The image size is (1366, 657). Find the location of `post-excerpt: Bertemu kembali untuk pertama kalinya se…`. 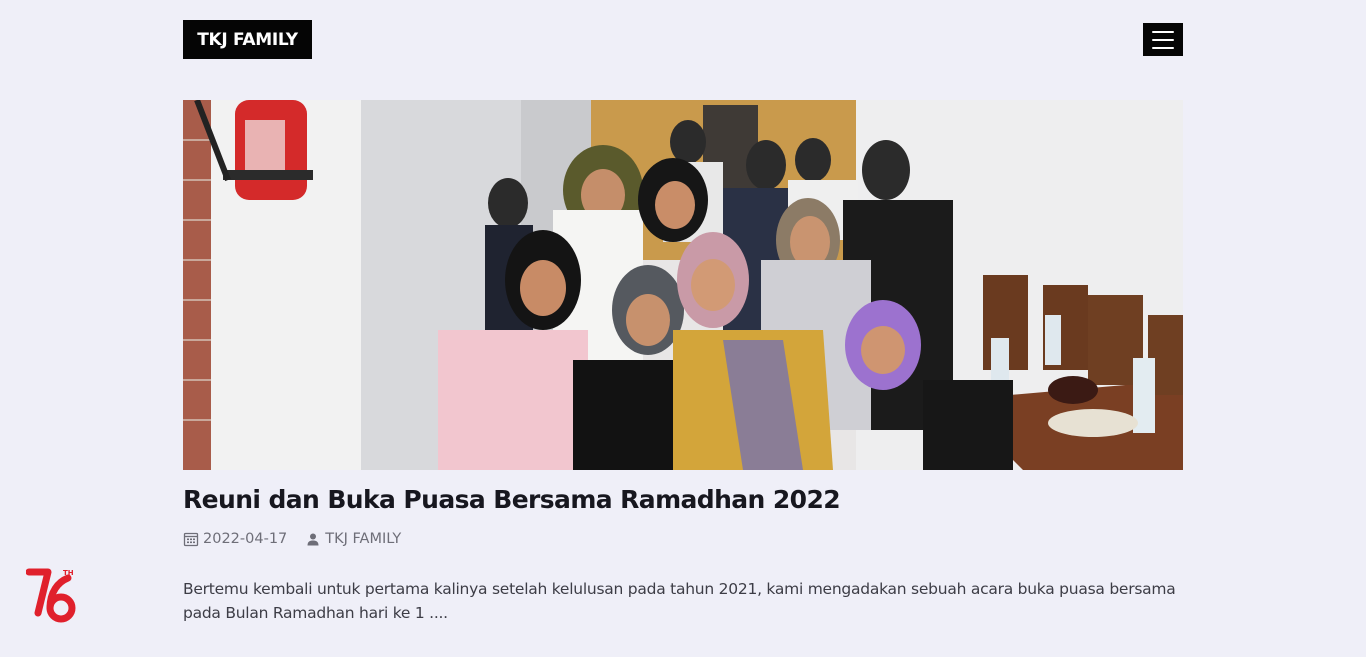

post-excerpt: Bertemu kembali untuk pertama kalinya se… is located at coordinates (679, 601).